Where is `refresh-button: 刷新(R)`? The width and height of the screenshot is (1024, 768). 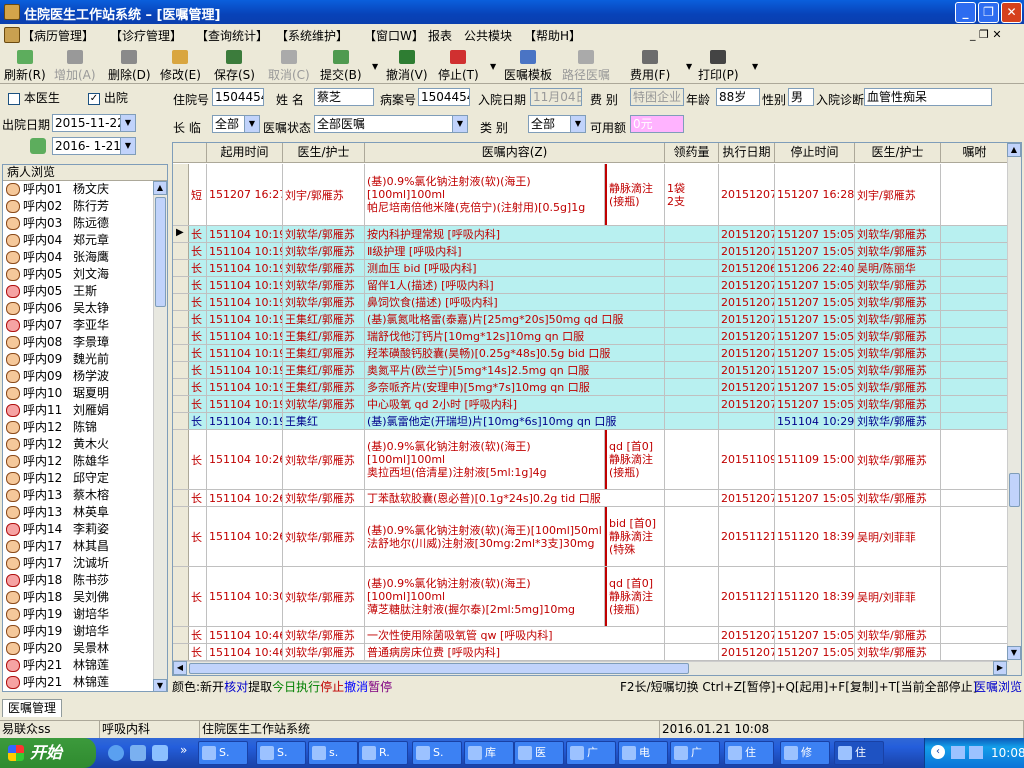
refresh-button: 刷新(R) is located at coordinates (25, 66).